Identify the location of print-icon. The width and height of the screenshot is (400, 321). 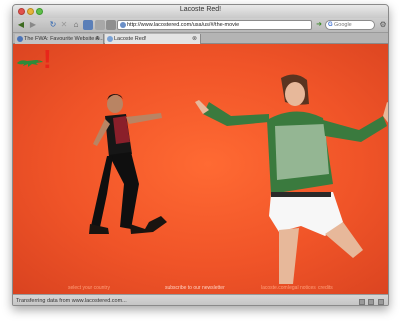
(111, 25).